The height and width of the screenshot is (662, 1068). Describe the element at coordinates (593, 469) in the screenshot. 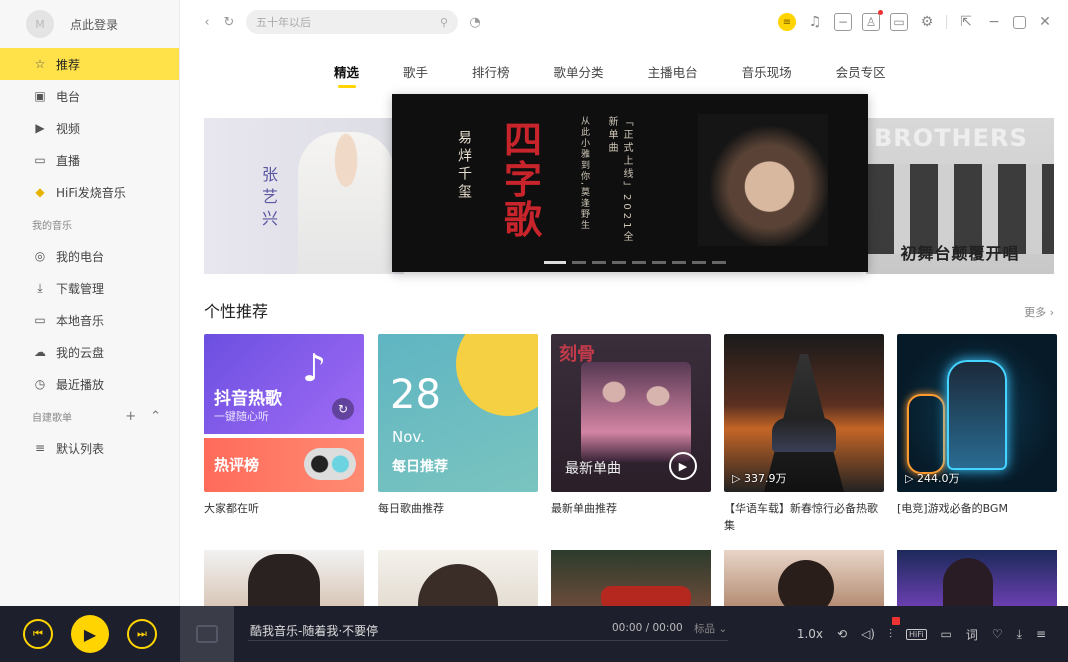

I see `card-label: 最新单曲` at that location.